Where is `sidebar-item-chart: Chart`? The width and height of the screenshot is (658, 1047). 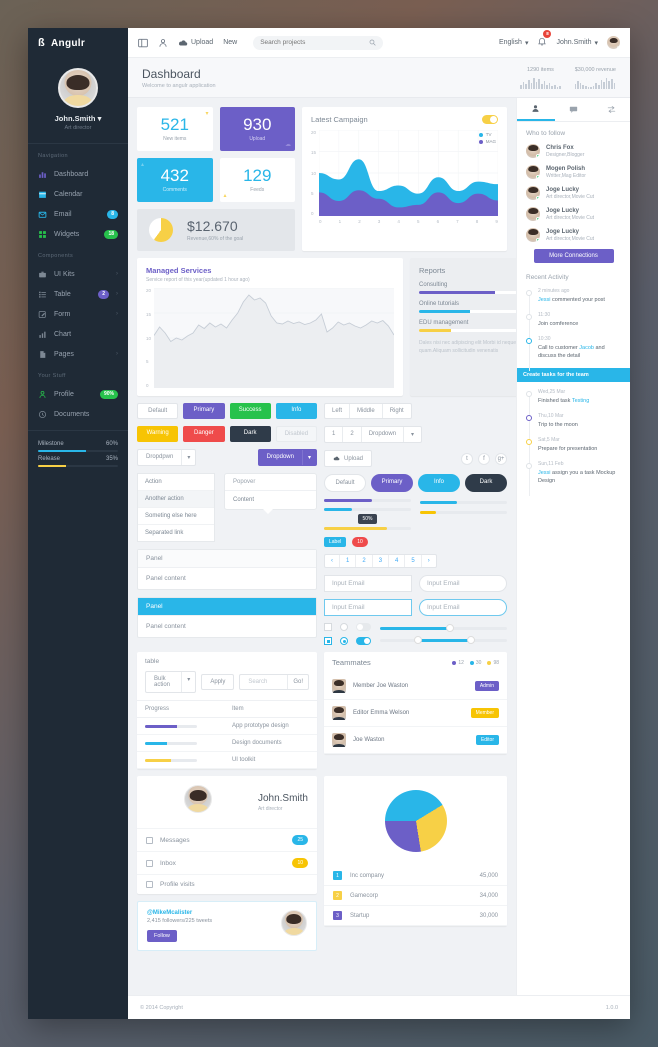
sidebar-item-chart: Chart is located at coordinates (78, 334).